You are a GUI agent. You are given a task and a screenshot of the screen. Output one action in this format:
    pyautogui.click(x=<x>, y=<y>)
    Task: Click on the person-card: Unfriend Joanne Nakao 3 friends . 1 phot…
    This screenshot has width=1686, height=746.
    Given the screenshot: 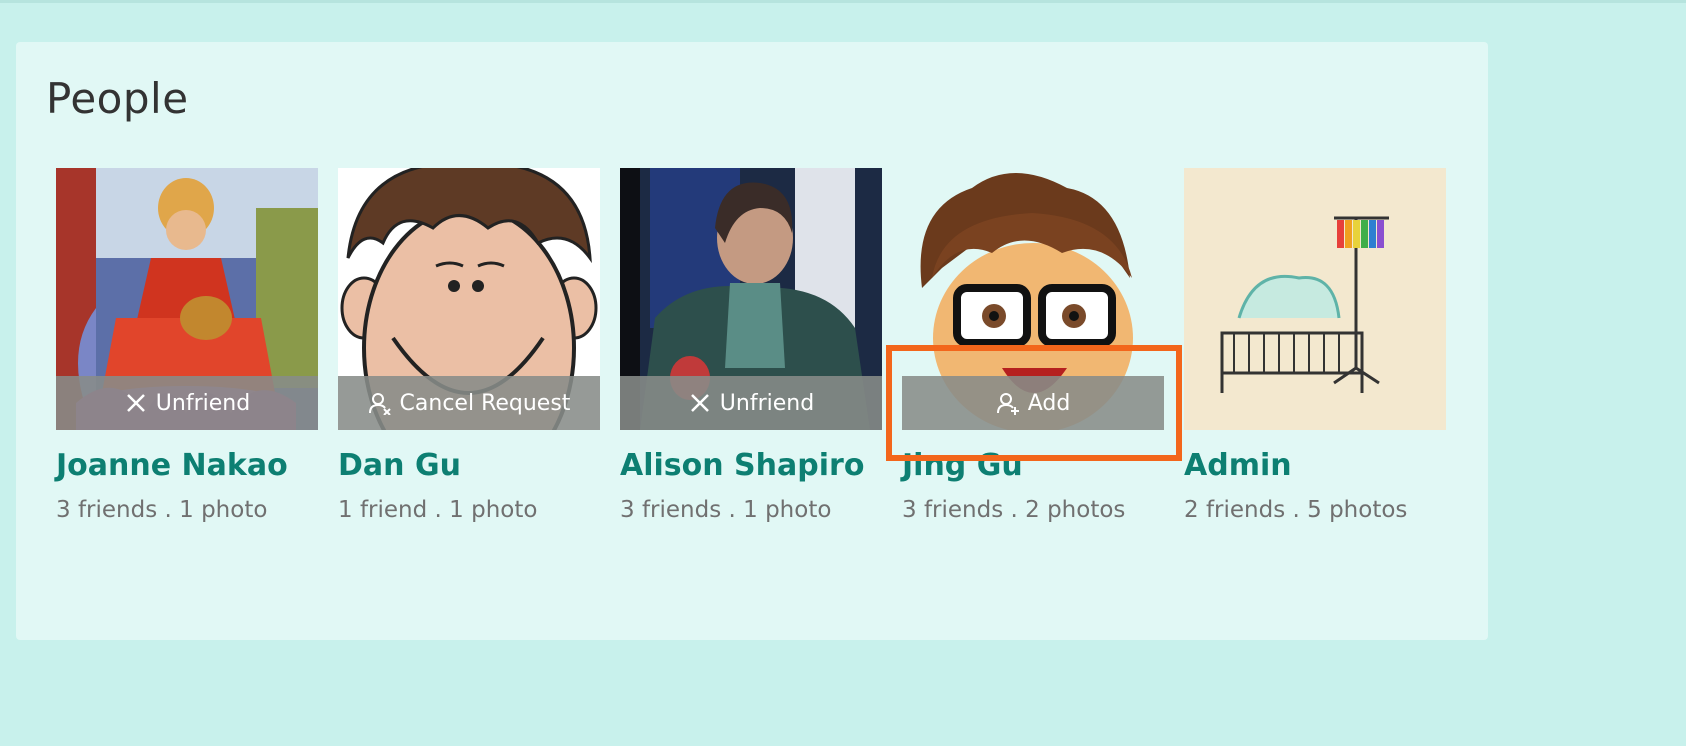 What is the action you would take?
    pyautogui.click(x=187, y=345)
    